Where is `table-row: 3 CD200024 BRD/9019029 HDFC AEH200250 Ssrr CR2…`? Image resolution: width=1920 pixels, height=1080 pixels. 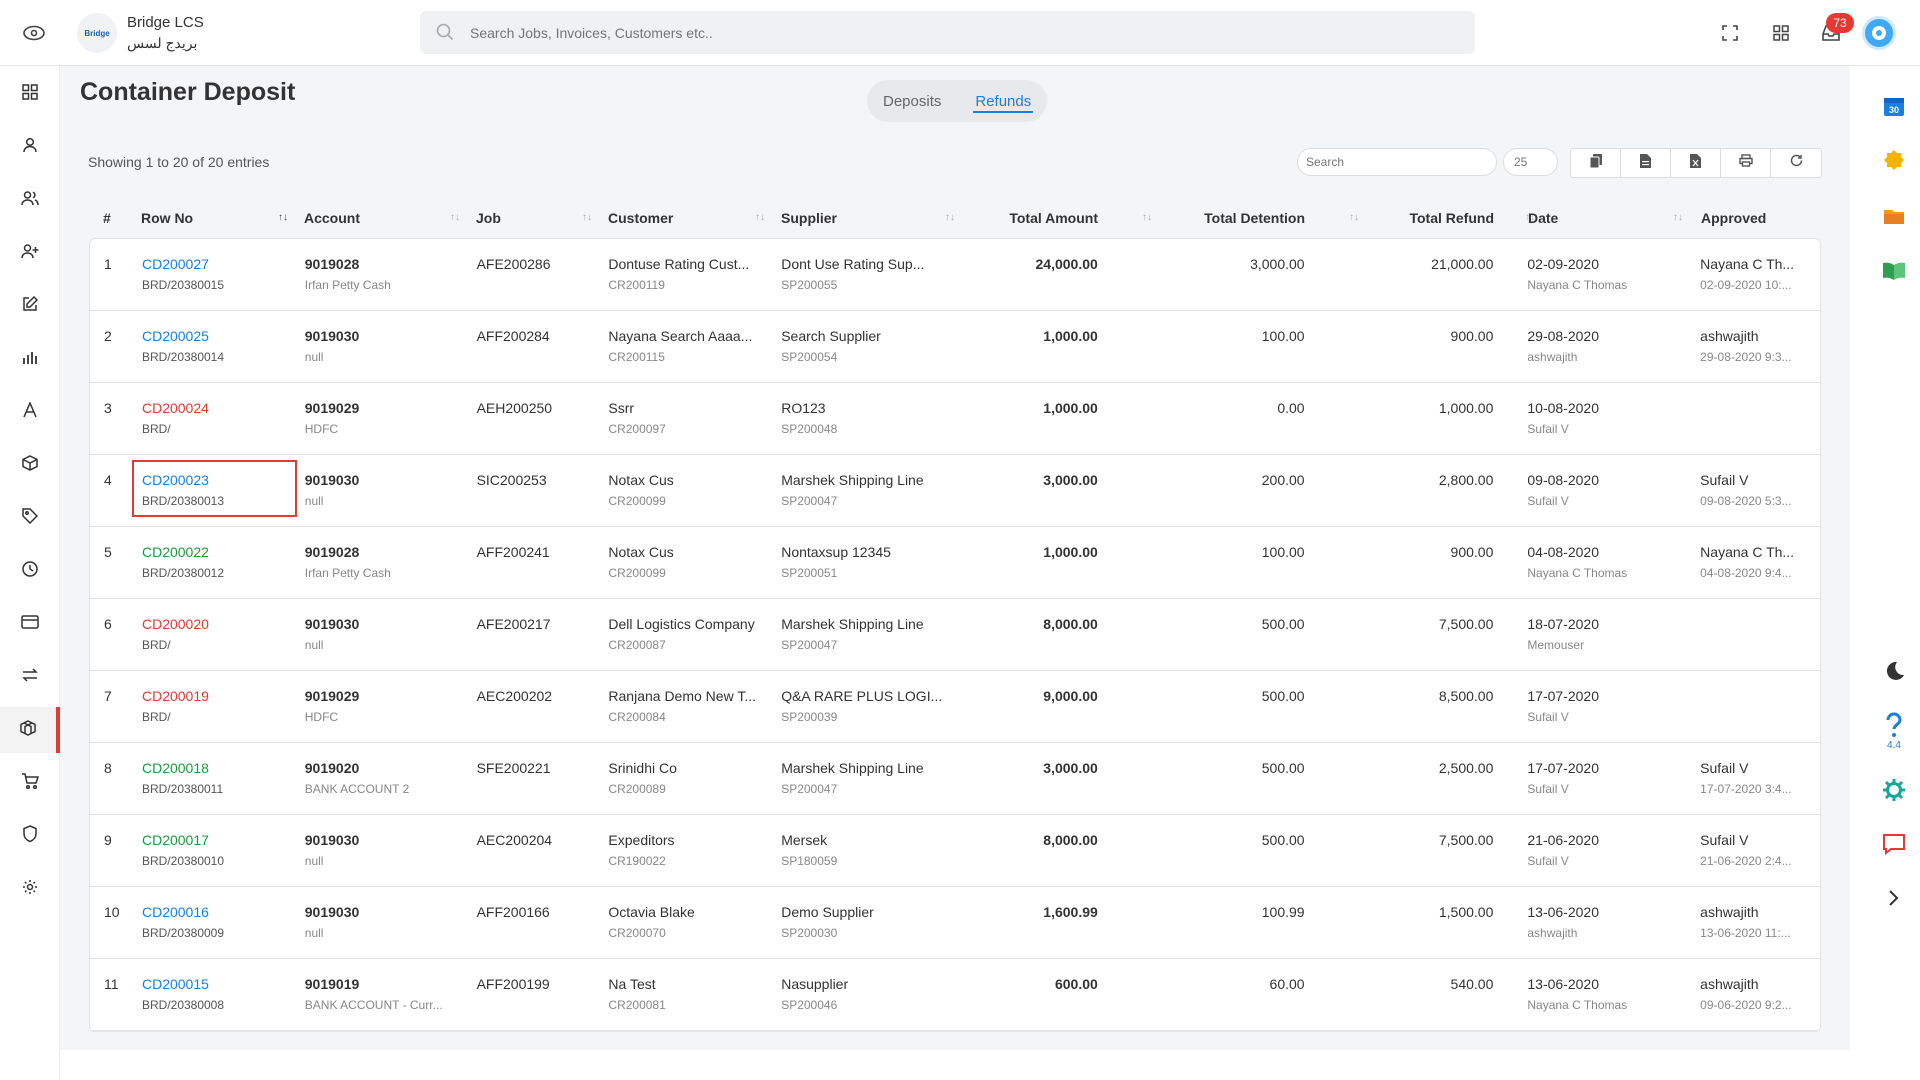 table-row: 3 CD200024 BRD/9019029 HDFC AEH200250 Ssrr CR2… is located at coordinates (955, 419).